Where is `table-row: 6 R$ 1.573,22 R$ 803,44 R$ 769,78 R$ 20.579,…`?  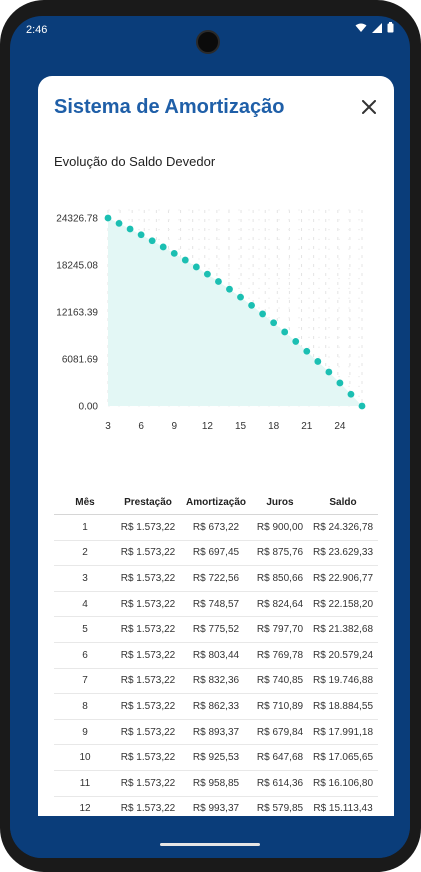
table-row: 6 R$ 1.573,22 R$ 803,44 R$ 769,78 R$ 20.579,… is located at coordinates (216, 656).